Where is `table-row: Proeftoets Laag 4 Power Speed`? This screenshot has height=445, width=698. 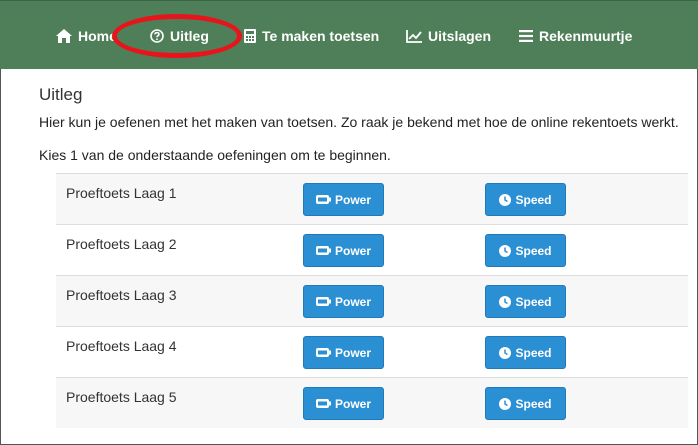
table-row: Proeftoets Laag 4 Power Speed is located at coordinates (372, 351).